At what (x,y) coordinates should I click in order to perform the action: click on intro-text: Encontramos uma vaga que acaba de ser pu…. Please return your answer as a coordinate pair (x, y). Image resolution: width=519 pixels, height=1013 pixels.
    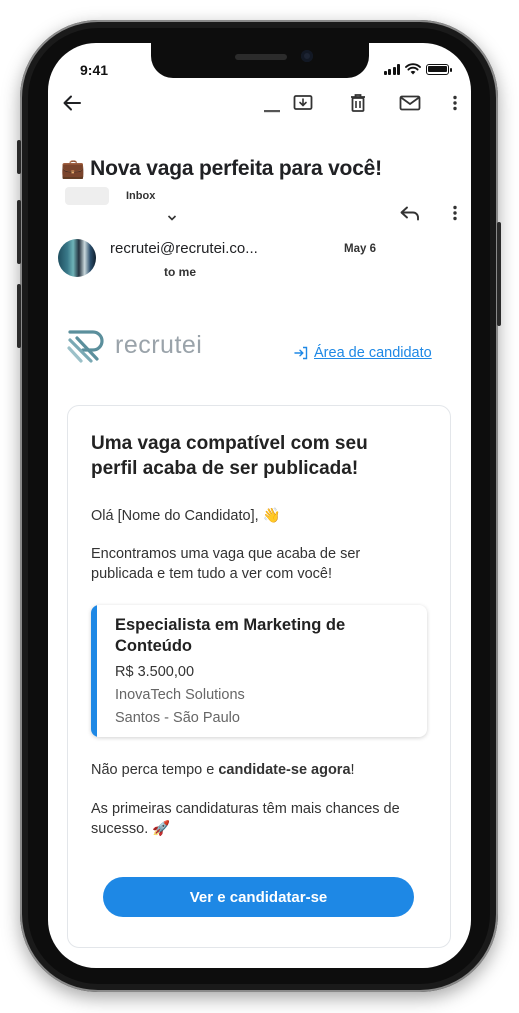
    Looking at the image, I should click on (226, 564).